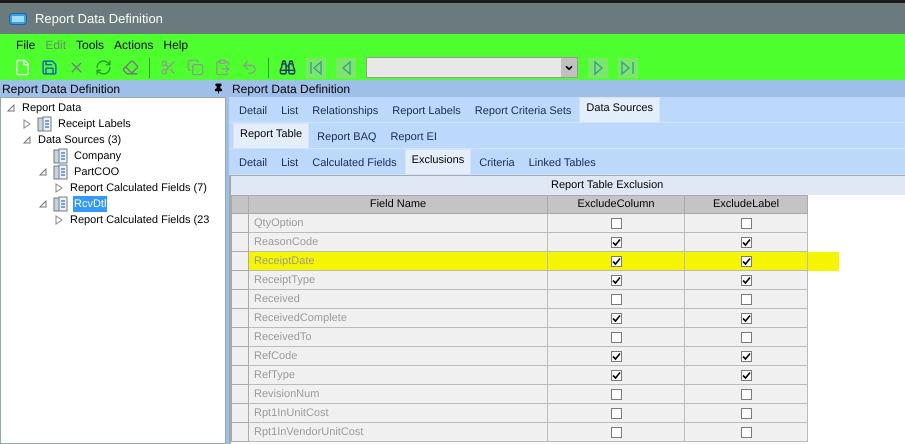  What do you see at coordinates (523, 111) in the screenshot?
I see `tab: Report Criteria Sets` at bounding box center [523, 111].